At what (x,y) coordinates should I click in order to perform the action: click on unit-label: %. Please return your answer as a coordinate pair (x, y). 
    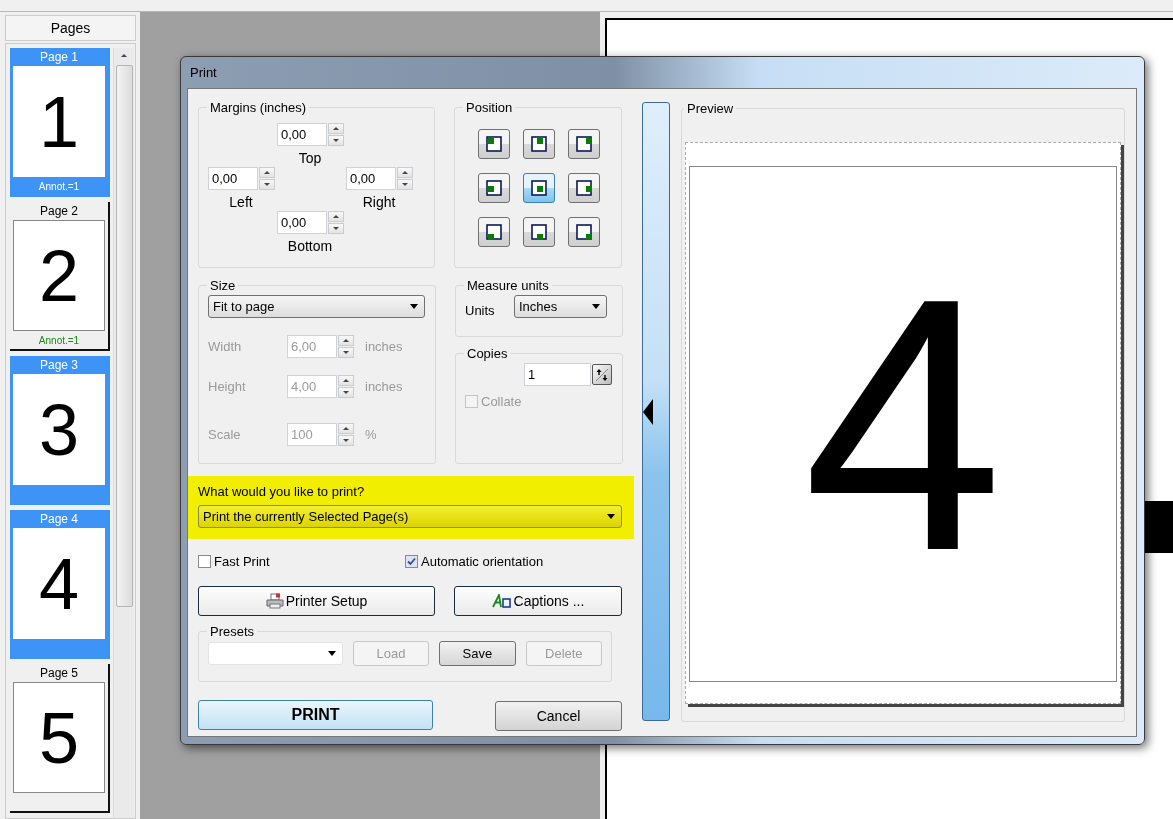
    Looking at the image, I should click on (371, 434).